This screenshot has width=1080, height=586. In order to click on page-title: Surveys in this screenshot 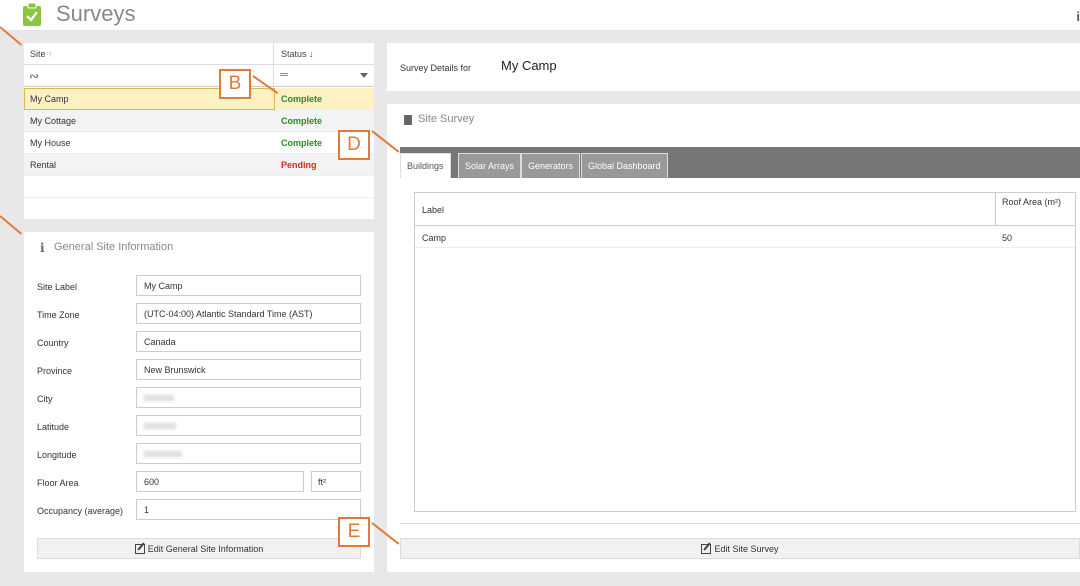, I will do `click(96, 13)`.